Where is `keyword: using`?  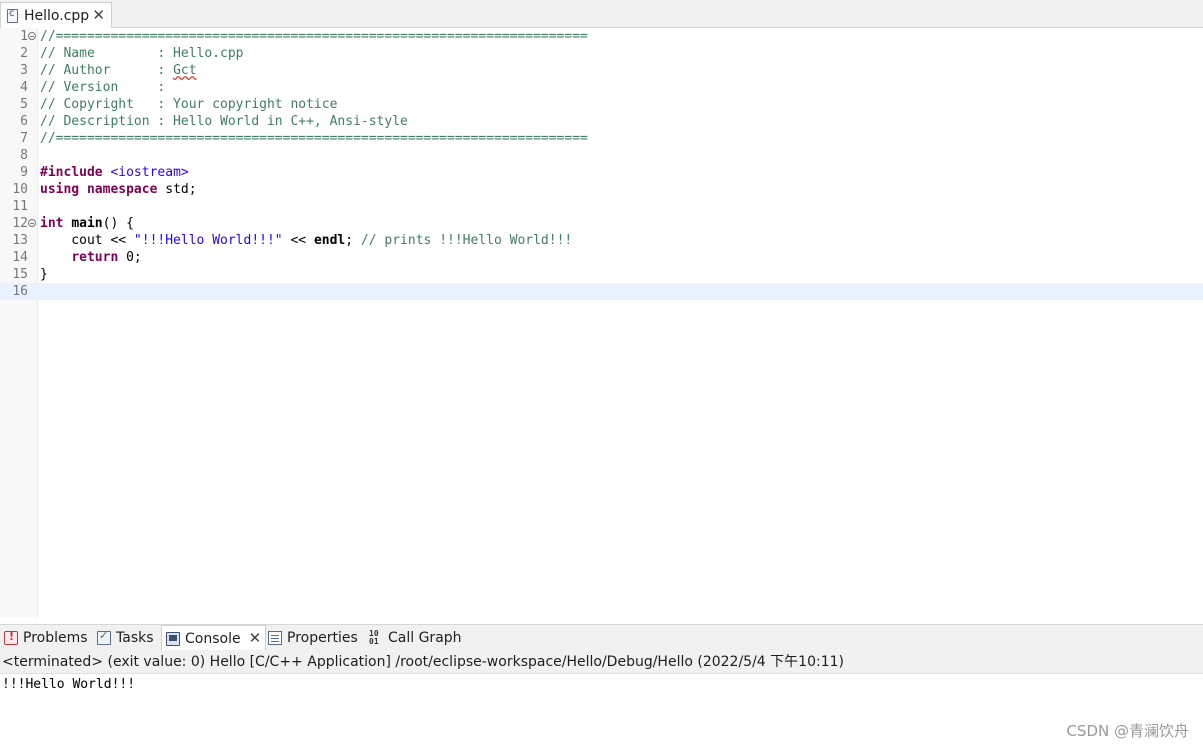
keyword: using is located at coordinates (60, 189).